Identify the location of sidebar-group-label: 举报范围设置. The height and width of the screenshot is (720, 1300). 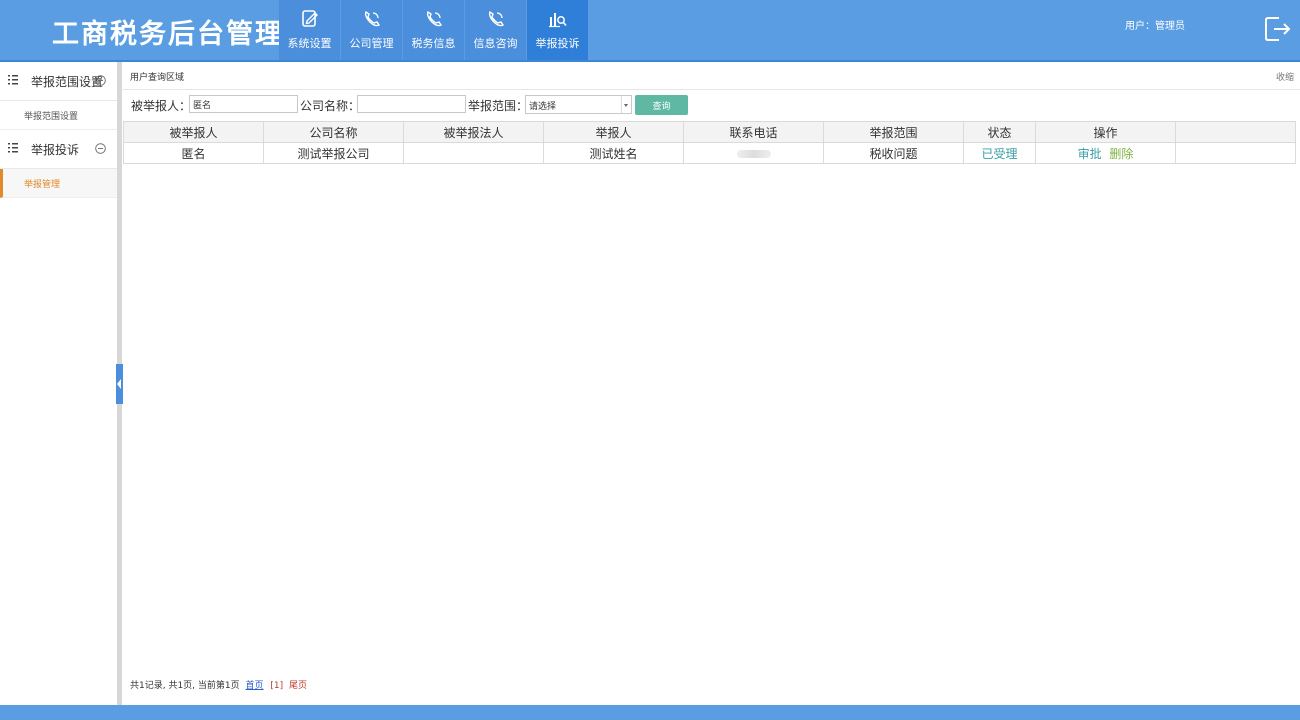
(67, 82).